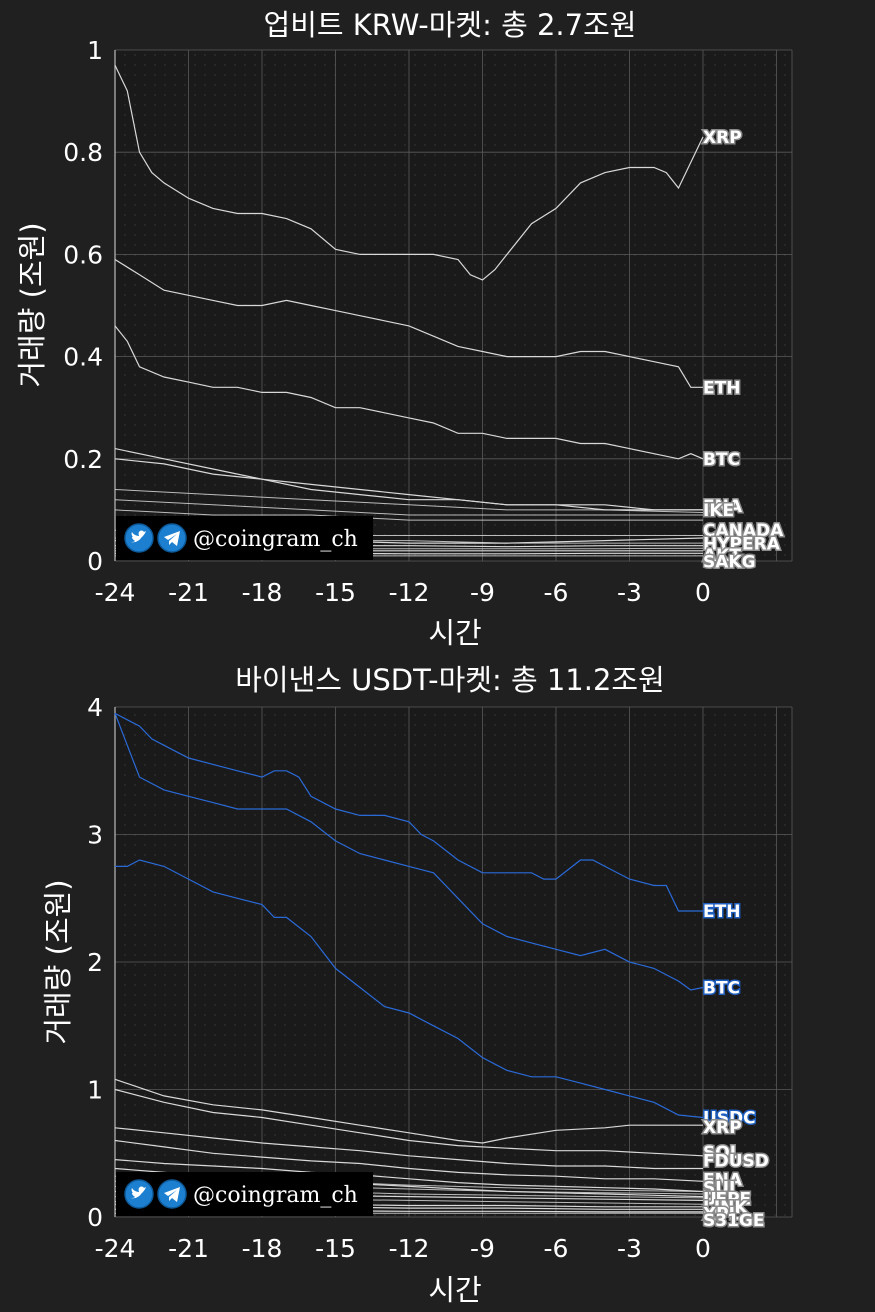 Image resolution: width=875 pixels, height=1312 pixels. Describe the element at coordinates (450, 680) in the screenshot. I see `chart-title: 바이낸스 USDT-마켓: 총 11.2조원` at that location.